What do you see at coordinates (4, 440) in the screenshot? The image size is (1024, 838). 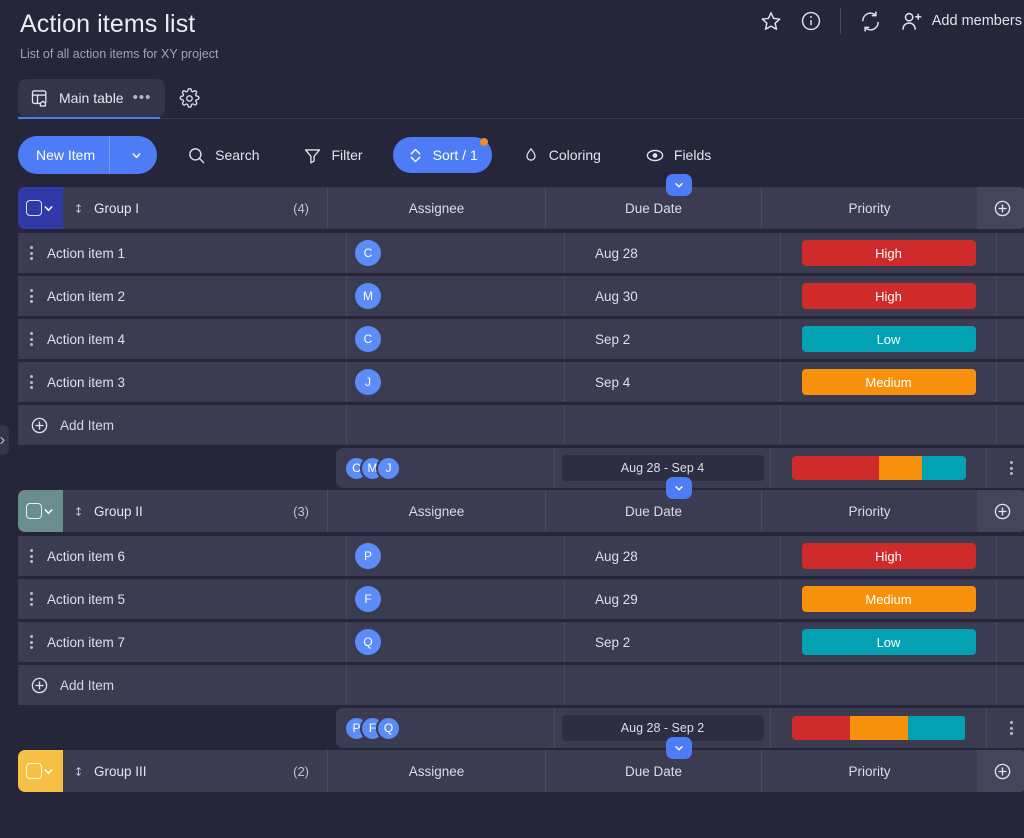 I see `sidebar-expand-toggle` at bounding box center [4, 440].